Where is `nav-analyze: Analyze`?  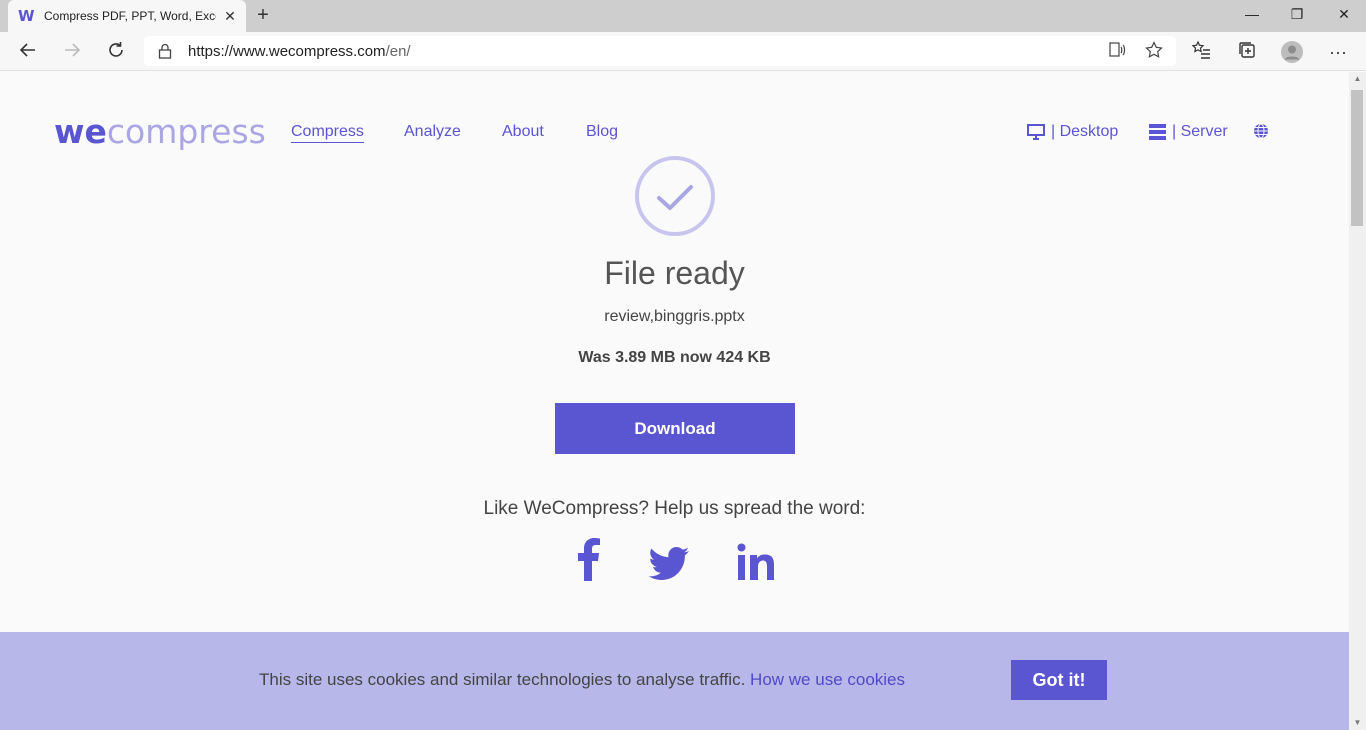 nav-analyze: Analyze is located at coordinates (432, 132).